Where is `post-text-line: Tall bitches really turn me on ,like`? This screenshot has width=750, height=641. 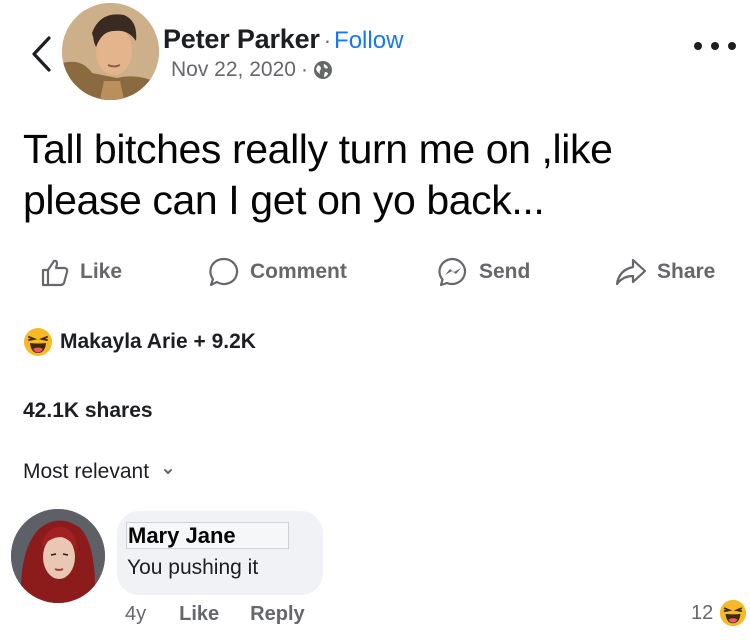
post-text-line: Tall bitches really turn me on ,like is located at coordinates (318, 149).